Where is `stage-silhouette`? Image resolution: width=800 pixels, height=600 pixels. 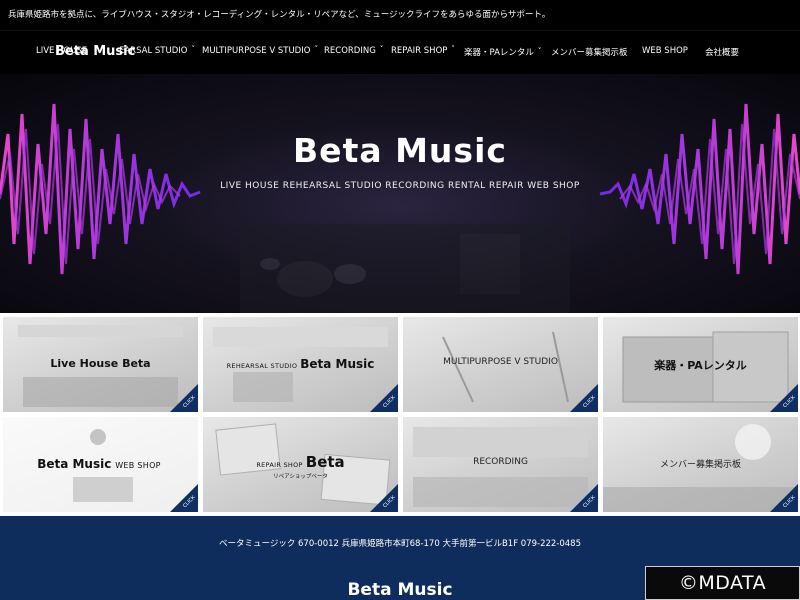
stage-silhouette is located at coordinates (405, 268).